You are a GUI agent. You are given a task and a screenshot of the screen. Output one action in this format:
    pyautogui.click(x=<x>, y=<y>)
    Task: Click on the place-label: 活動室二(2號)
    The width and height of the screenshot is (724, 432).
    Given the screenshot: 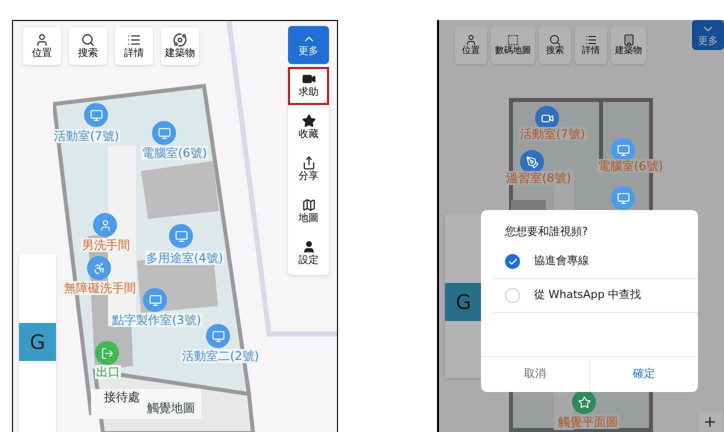 What is the action you would take?
    pyautogui.click(x=220, y=356)
    